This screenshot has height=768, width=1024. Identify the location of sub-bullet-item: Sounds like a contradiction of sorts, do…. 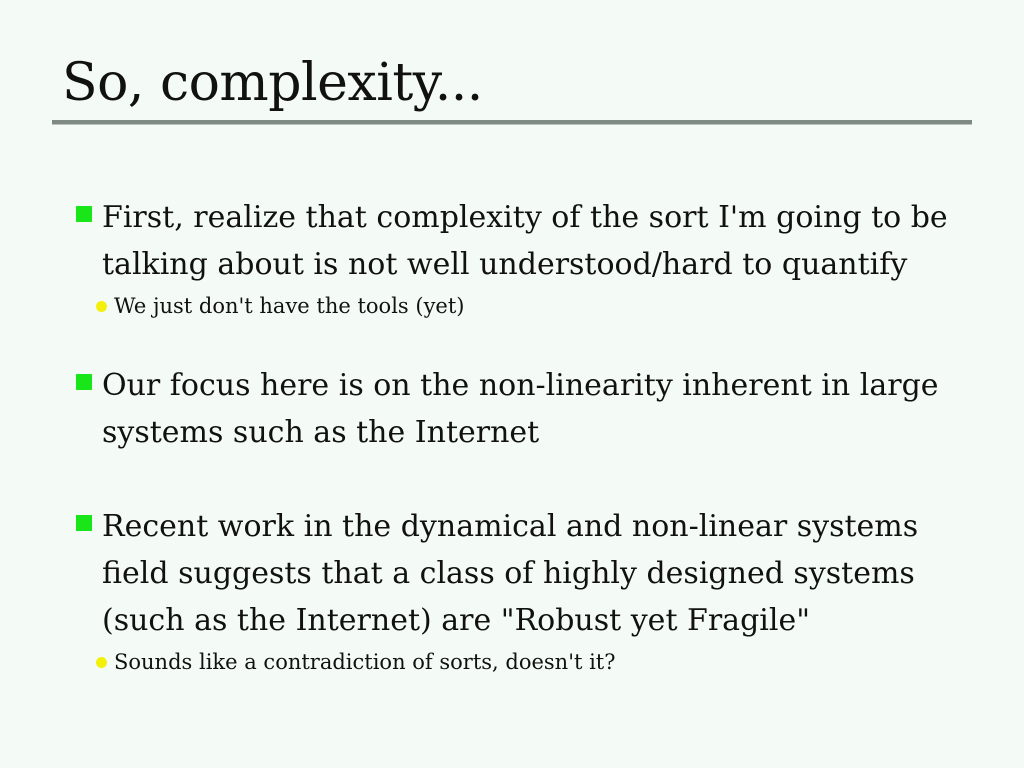
(535, 662).